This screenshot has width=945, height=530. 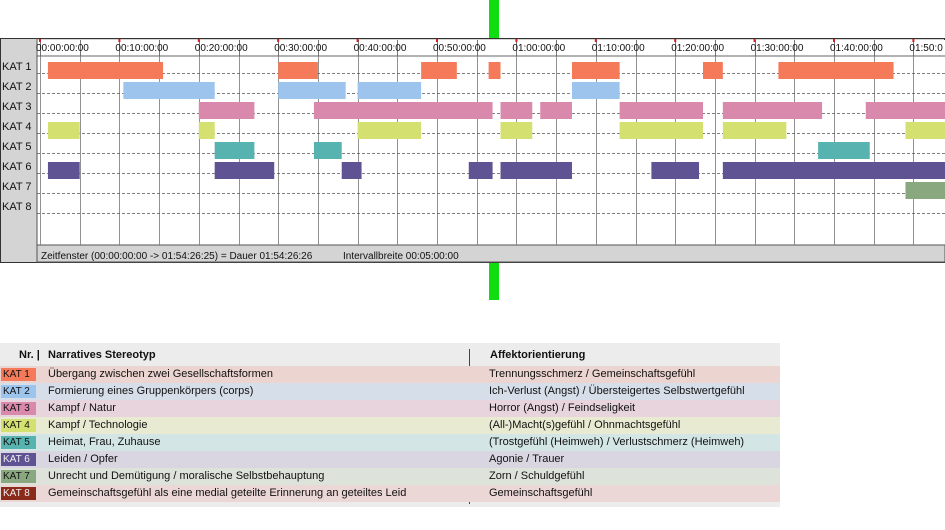 What do you see at coordinates (102, 355) in the screenshot?
I see `legend-header-stereotype: Narratives Stereotyp` at bounding box center [102, 355].